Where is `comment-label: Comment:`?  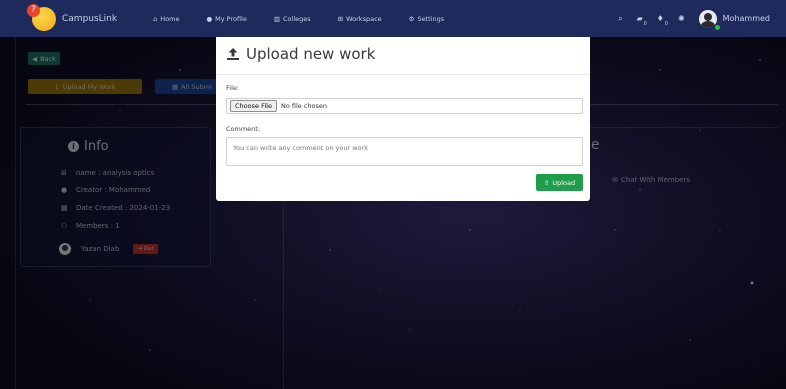 comment-label: Comment: is located at coordinates (243, 129).